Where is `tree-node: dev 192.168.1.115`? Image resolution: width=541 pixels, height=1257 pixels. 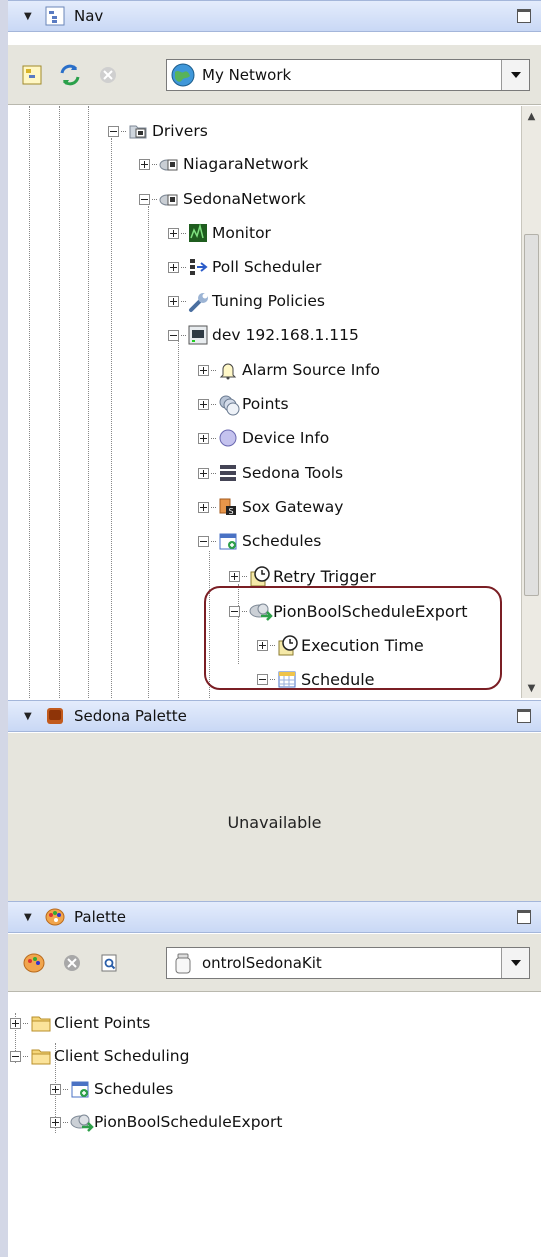 tree-node: dev 192.168.1.115 is located at coordinates (263, 335).